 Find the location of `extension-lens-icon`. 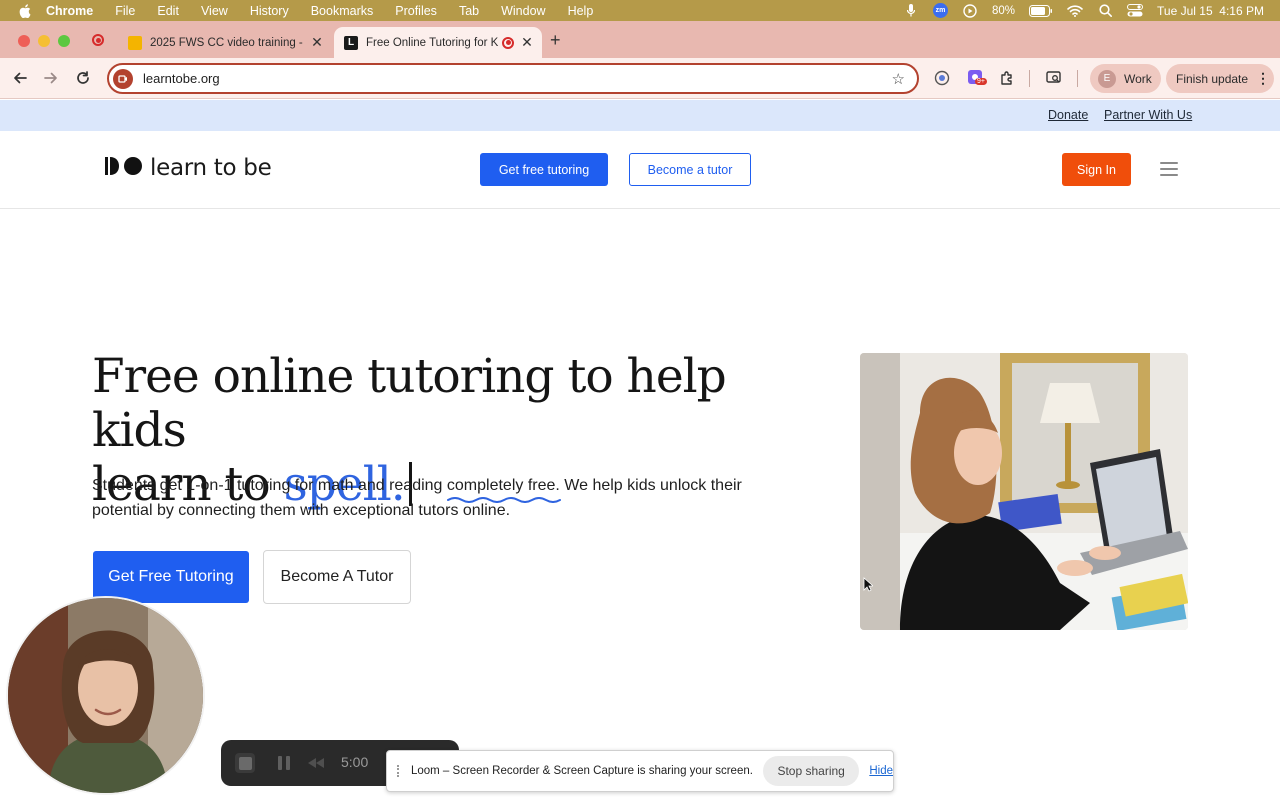

extension-lens-icon is located at coordinates (942, 78).